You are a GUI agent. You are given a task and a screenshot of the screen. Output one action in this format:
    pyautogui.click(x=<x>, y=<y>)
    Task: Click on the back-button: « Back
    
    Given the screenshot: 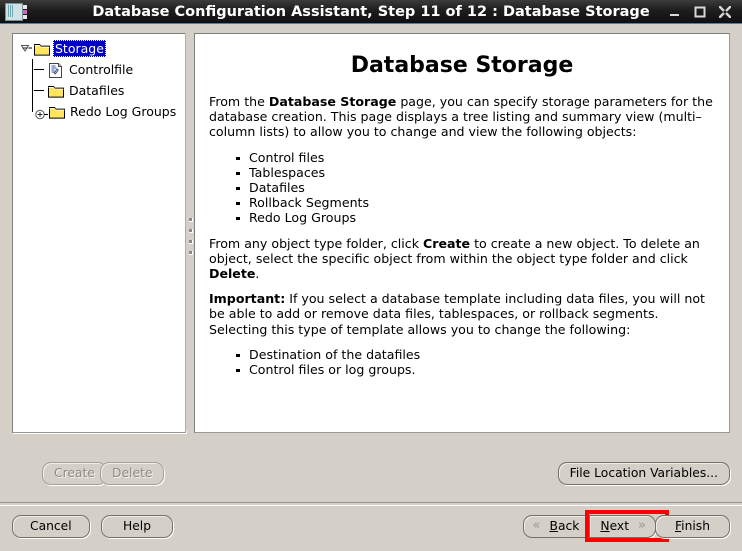 What is the action you would take?
    pyautogui.click(x=556, y=526)
    